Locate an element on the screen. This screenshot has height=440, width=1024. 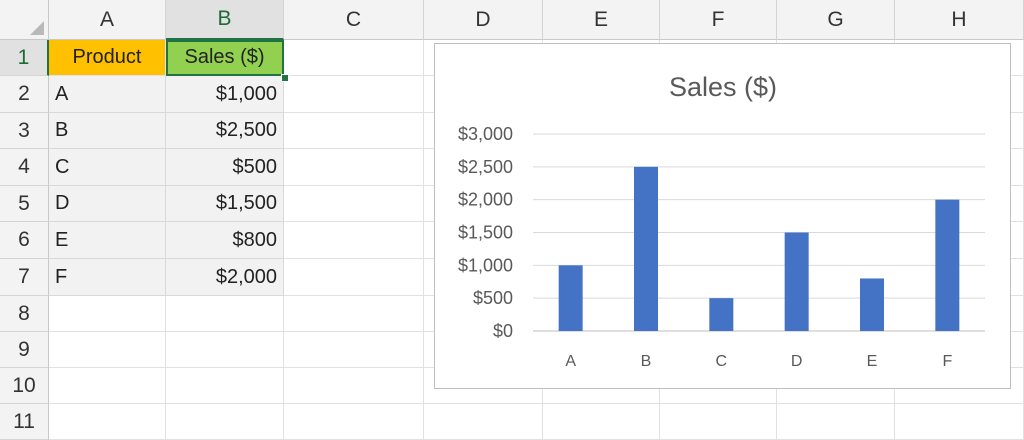
row-header-4: 4 is located at coordinates (24, 167).